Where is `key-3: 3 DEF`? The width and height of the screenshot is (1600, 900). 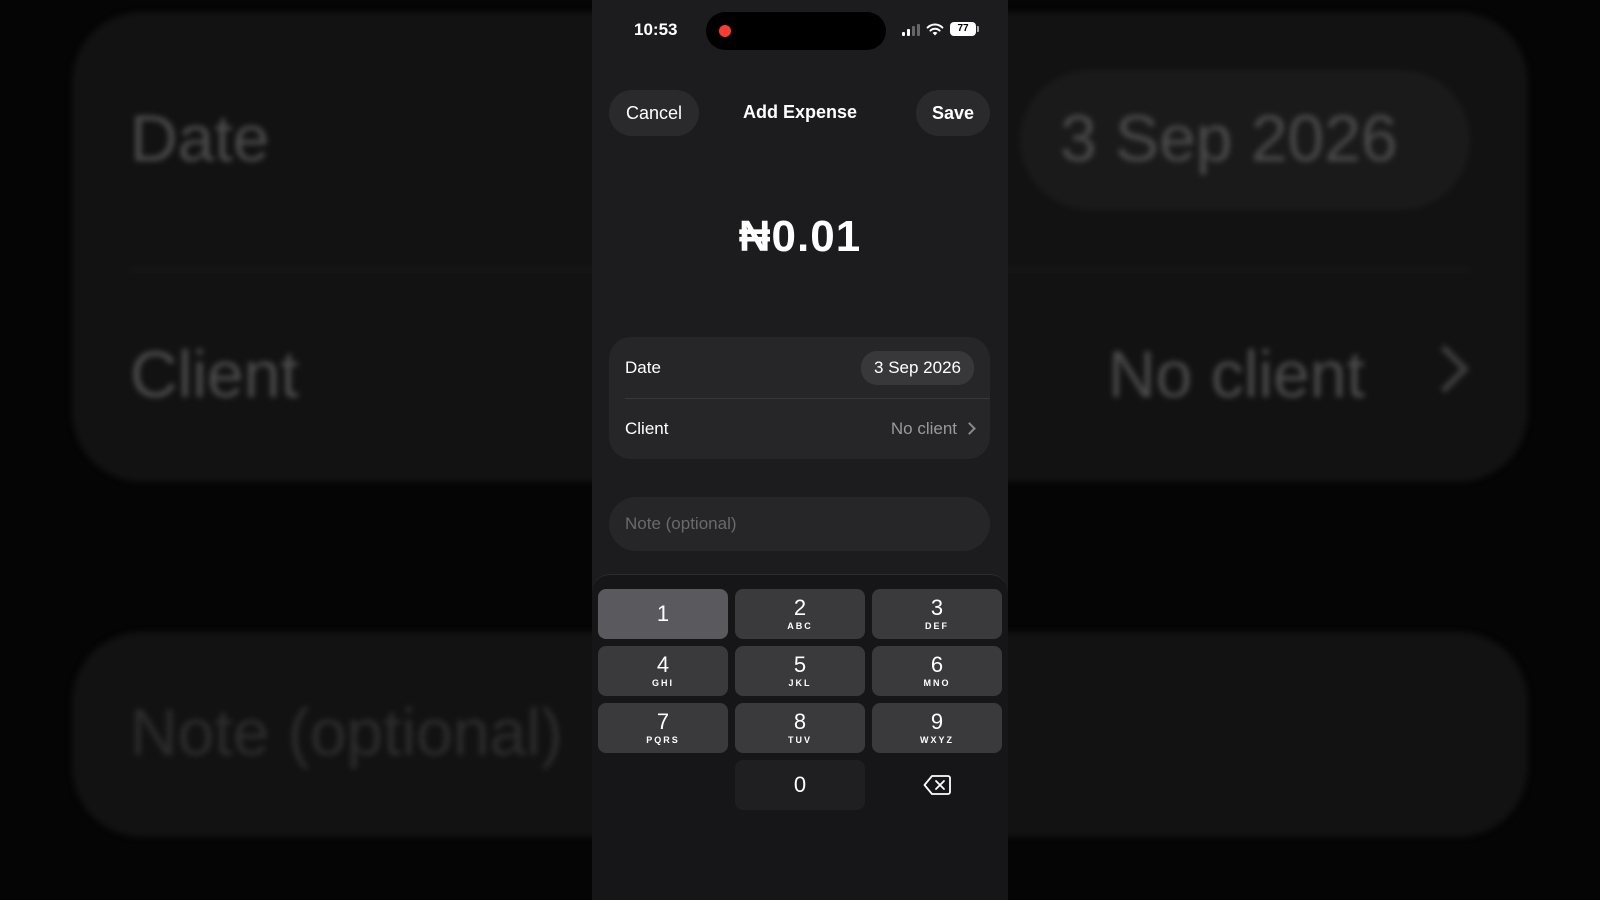
key-3: 3 DEF is located at coordinates (937, 614).